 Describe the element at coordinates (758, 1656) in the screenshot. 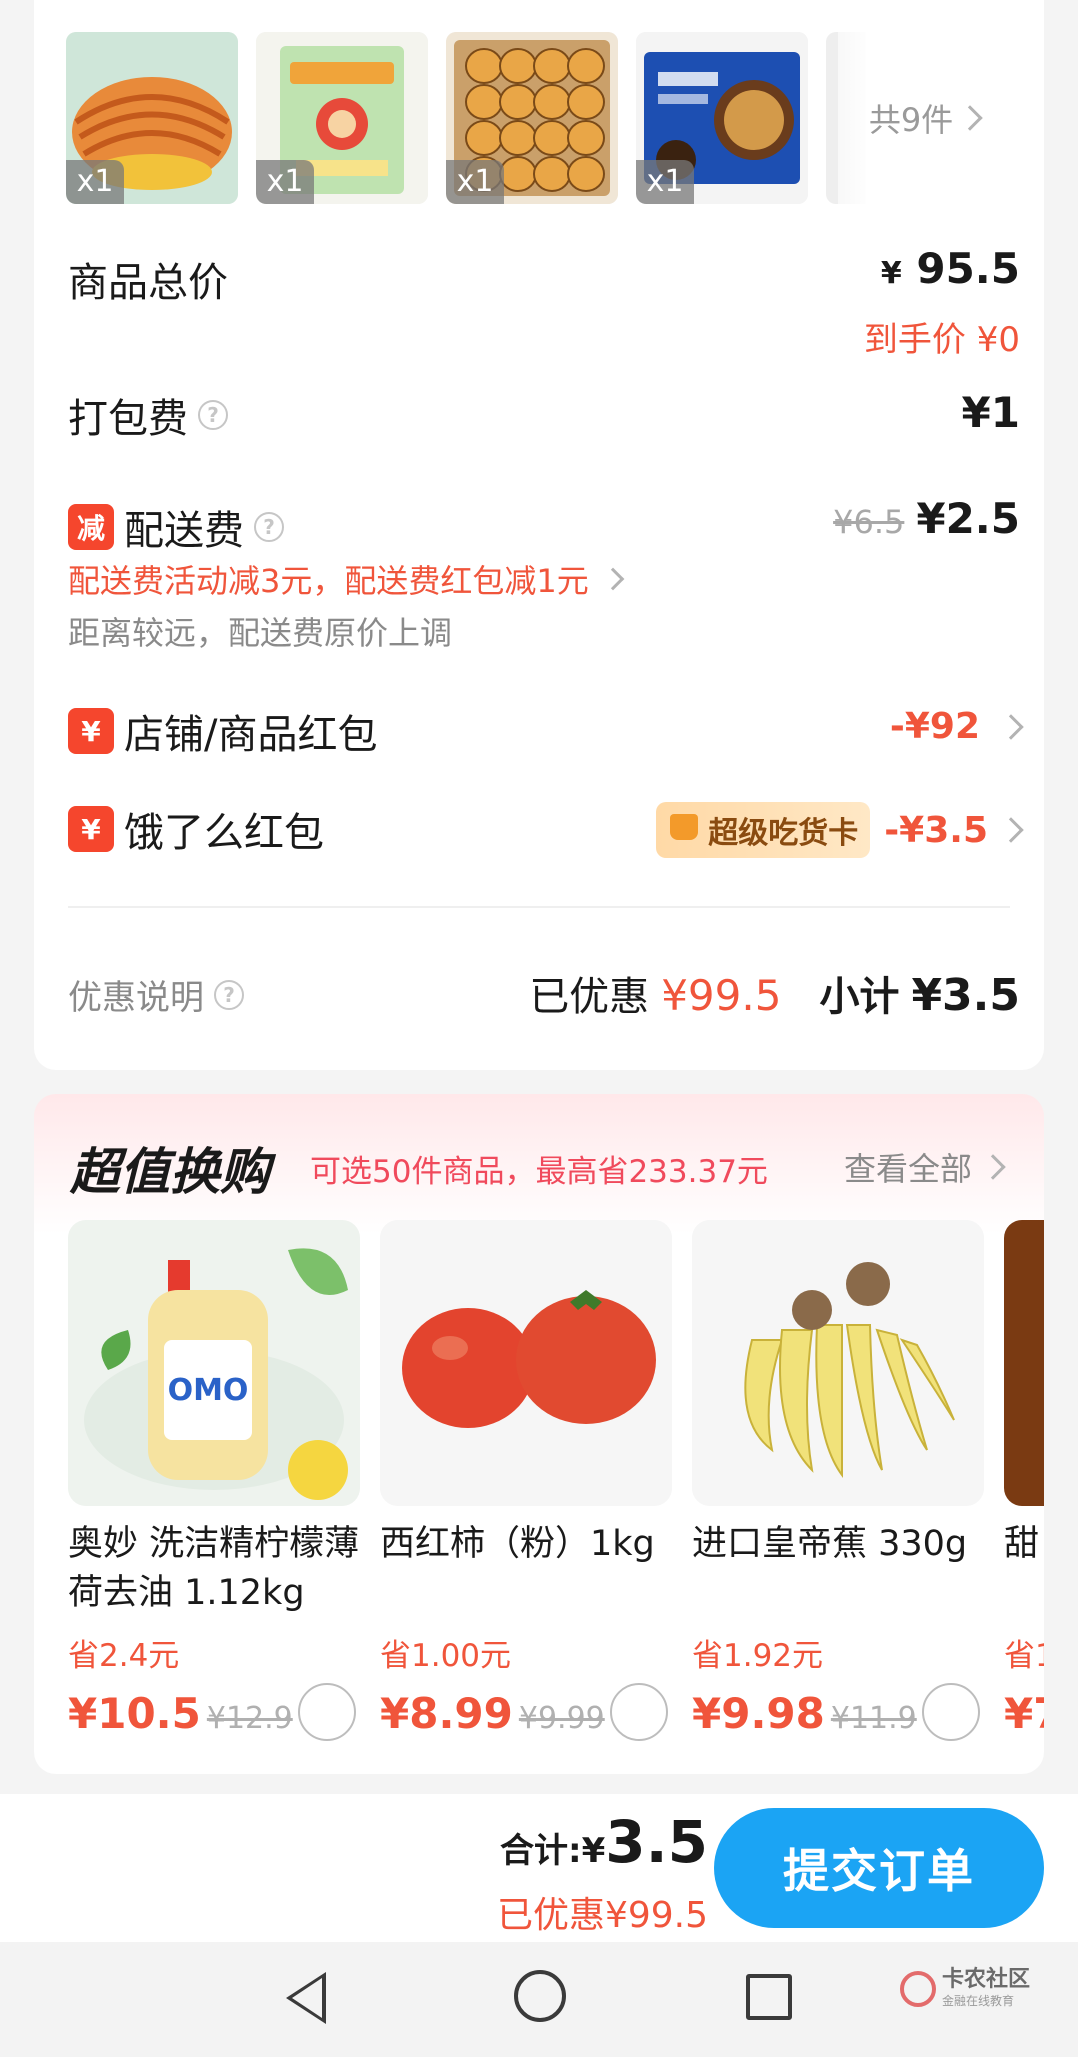

I see `product-save: 省1.92元` at that location.